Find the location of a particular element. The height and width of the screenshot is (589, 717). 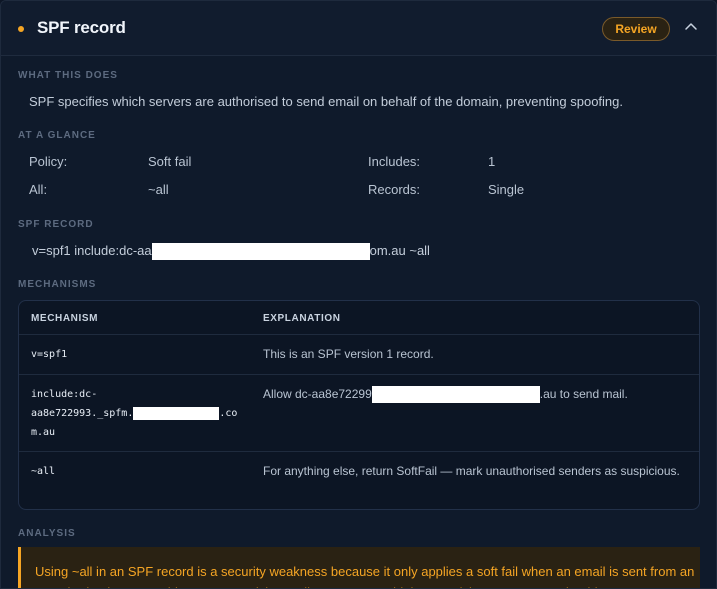

column-header-explanation: EXPLANATION is located at coordinates (302, 318).